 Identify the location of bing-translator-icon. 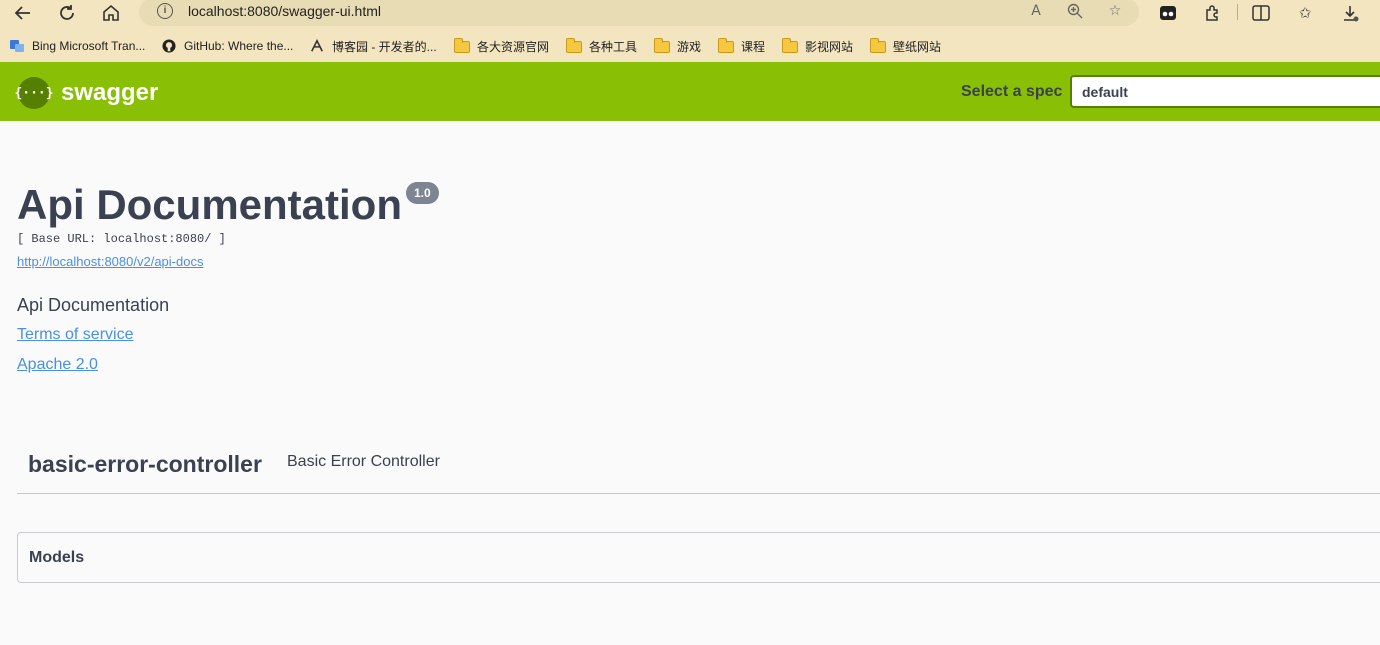
(17, 46).